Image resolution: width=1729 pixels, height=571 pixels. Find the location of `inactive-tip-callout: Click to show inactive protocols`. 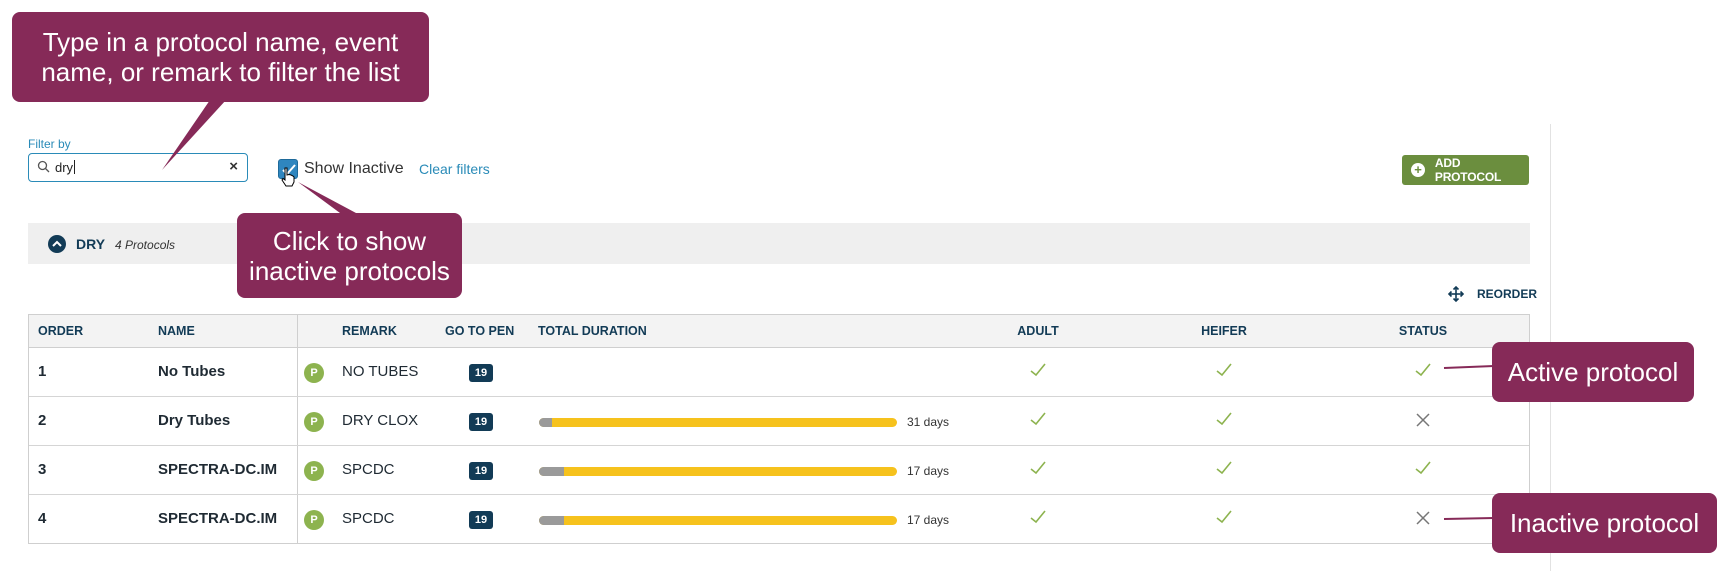

inactive-tip-callout: Click to show inactive protocols is located at coordinates (349, 255).